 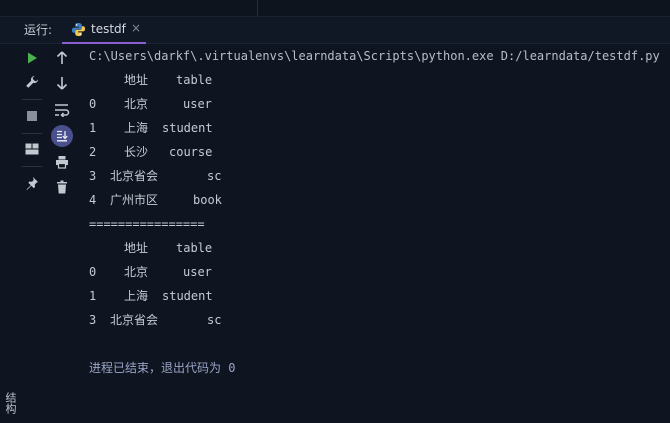 I want to click on table2-row2-index: 3, so click(x=93, y=320).